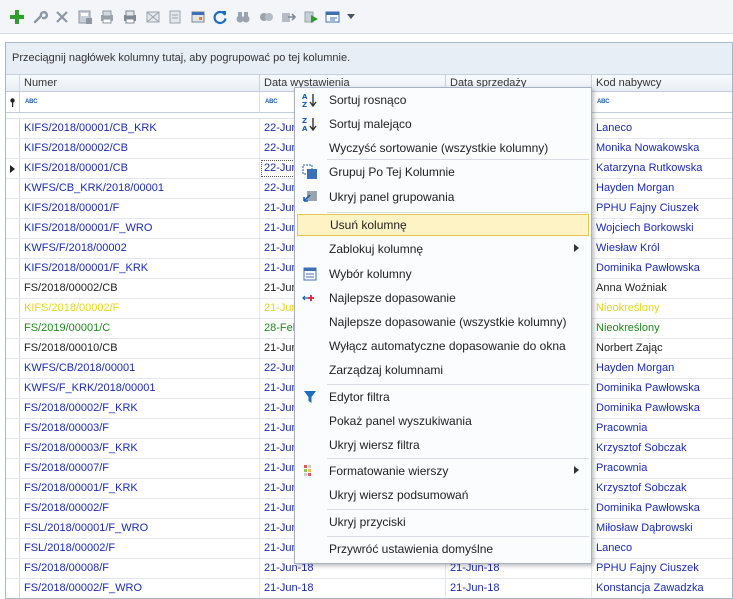  What do you see at coordinates (662, 588) in the screenshot?
I see `cell-kod-nabywcy: Konstancja Zawadzka` at bounding box center [662, 588].